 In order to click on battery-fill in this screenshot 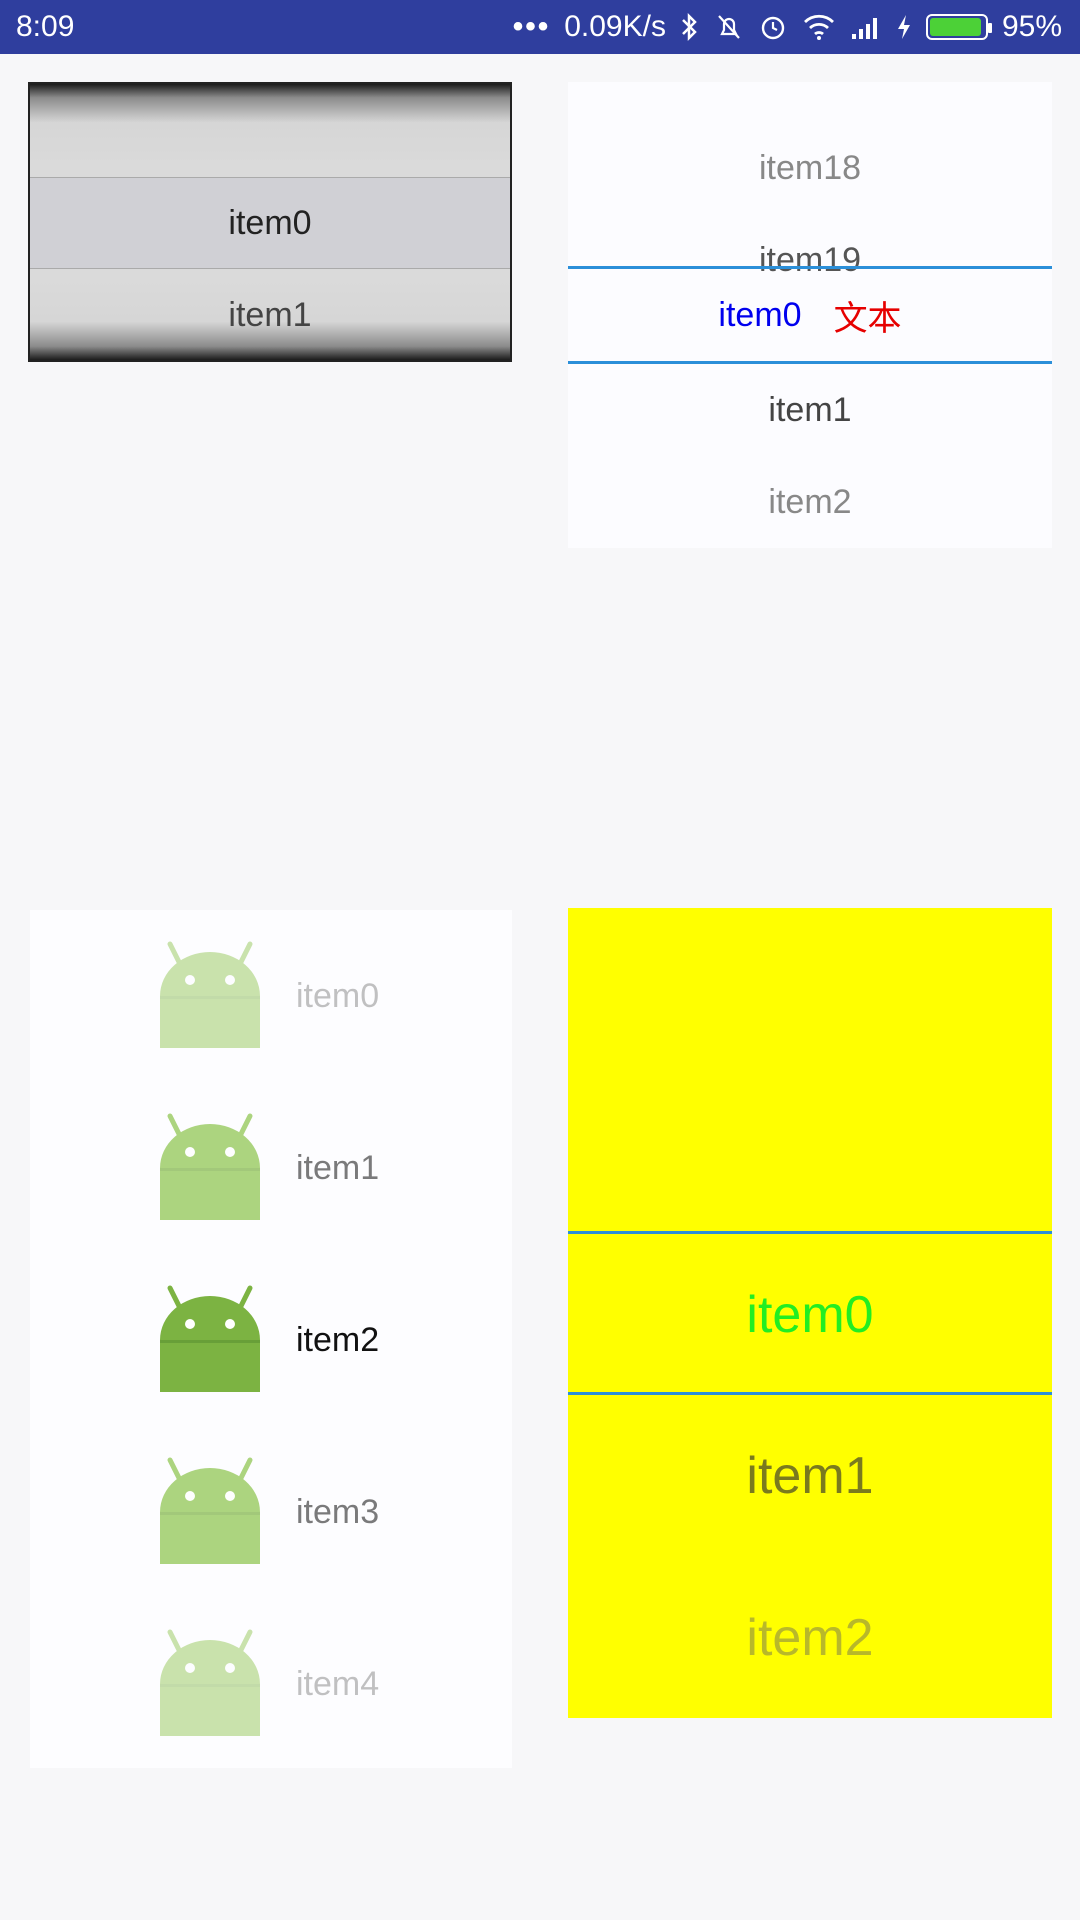, I will do `click(955, 27)`.